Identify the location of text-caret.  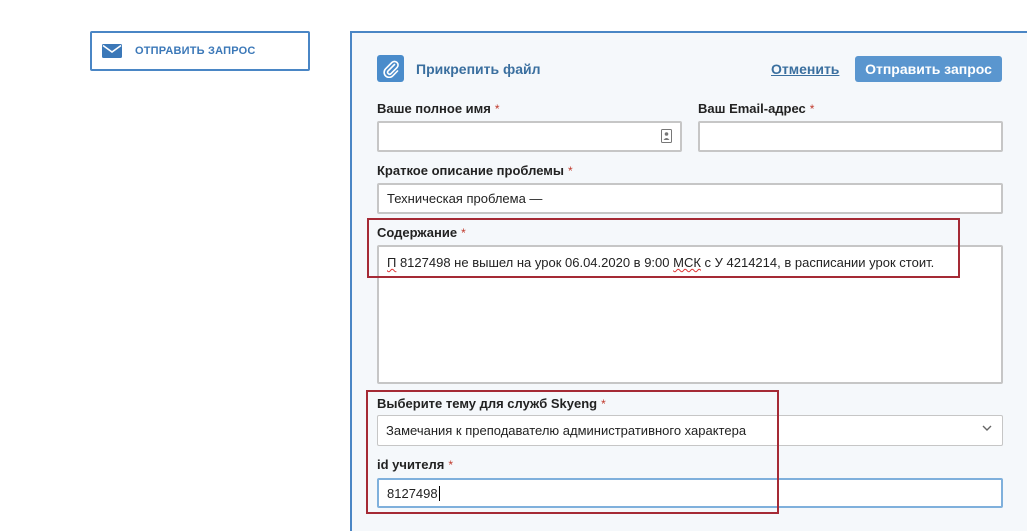
(439, 493).